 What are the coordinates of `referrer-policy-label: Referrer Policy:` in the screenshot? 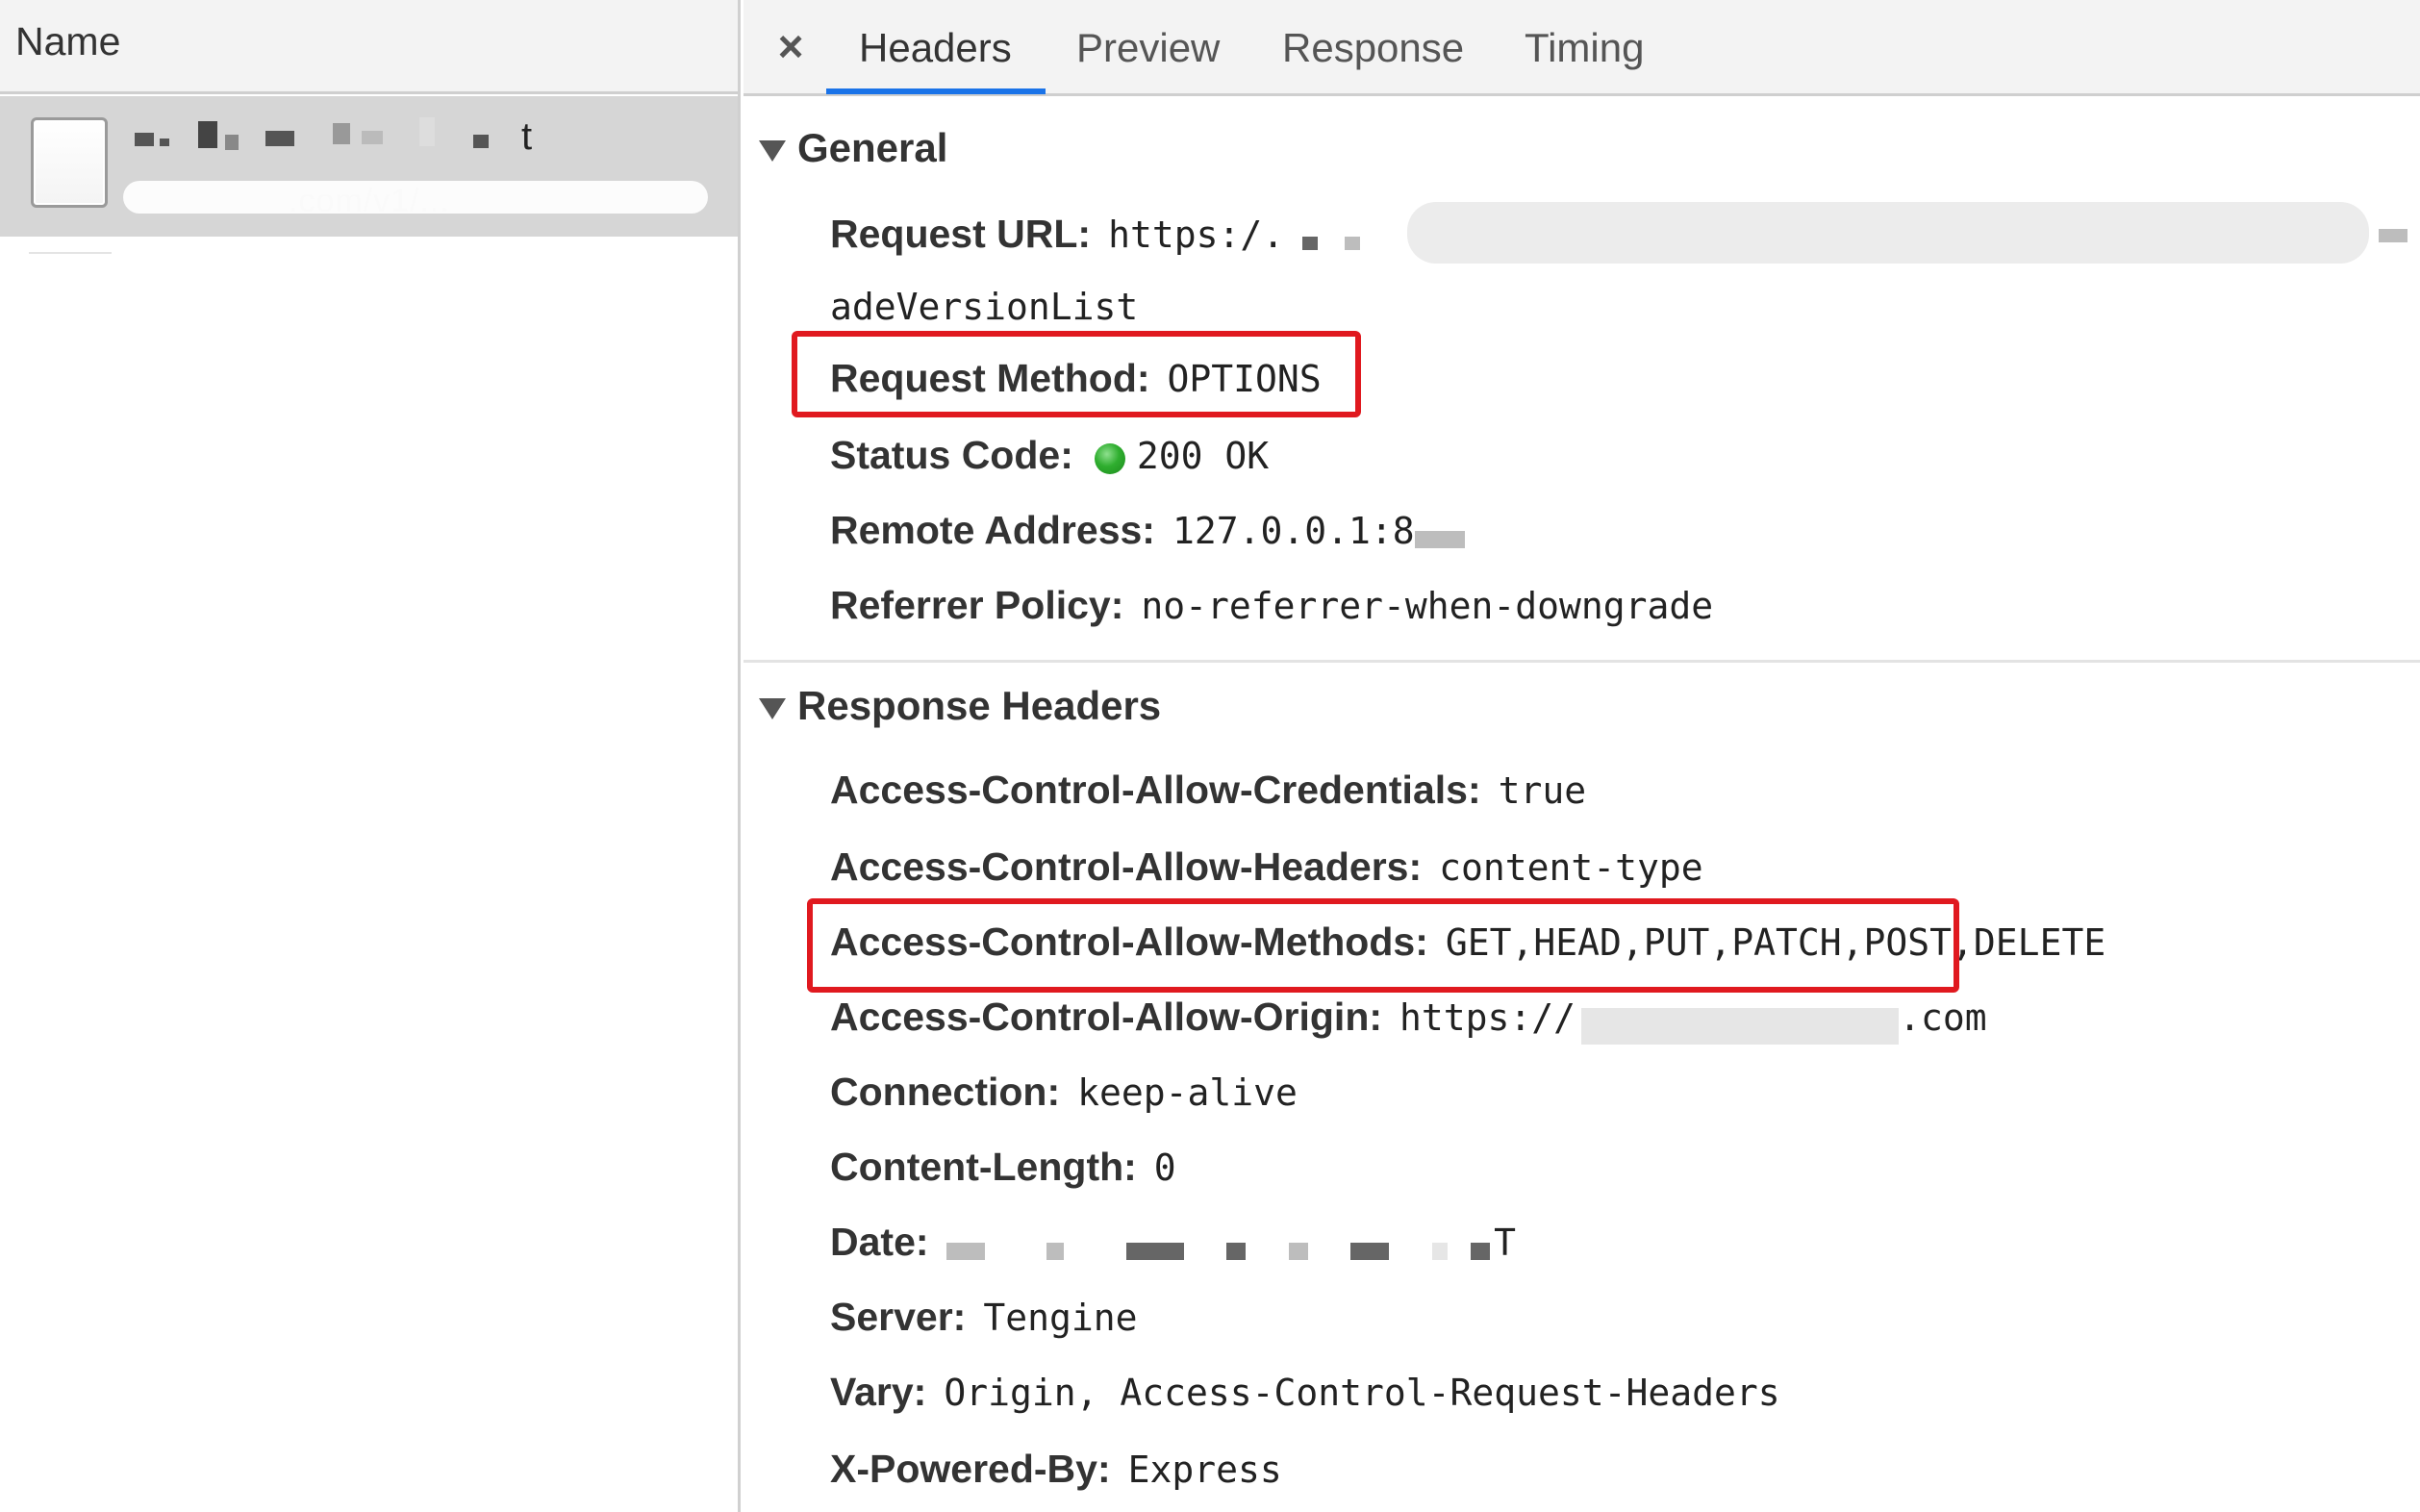 It's located at (977, 605).